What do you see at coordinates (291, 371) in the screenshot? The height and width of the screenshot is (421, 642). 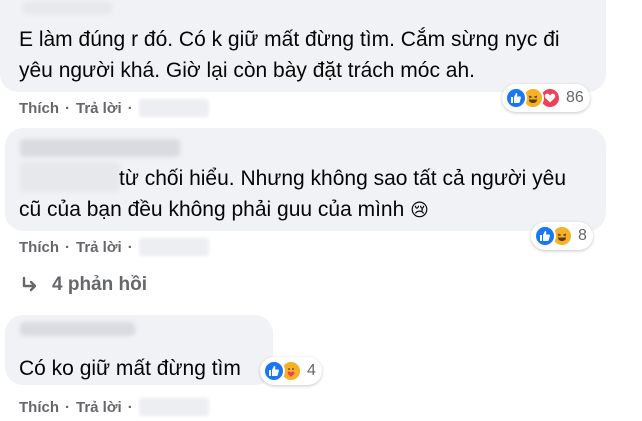 I see `reaction-summary: 4` at bounding box center [291, 371].